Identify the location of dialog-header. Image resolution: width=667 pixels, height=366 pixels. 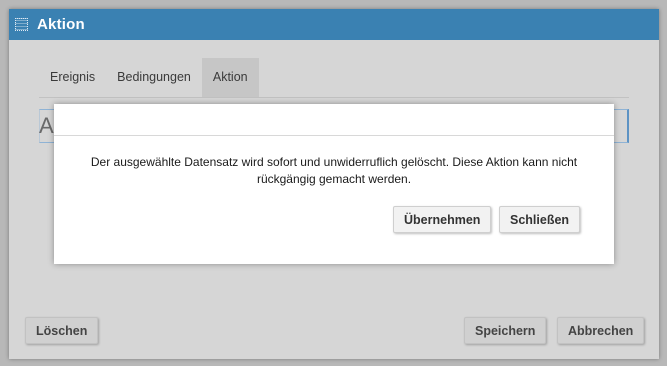
(334, 120).